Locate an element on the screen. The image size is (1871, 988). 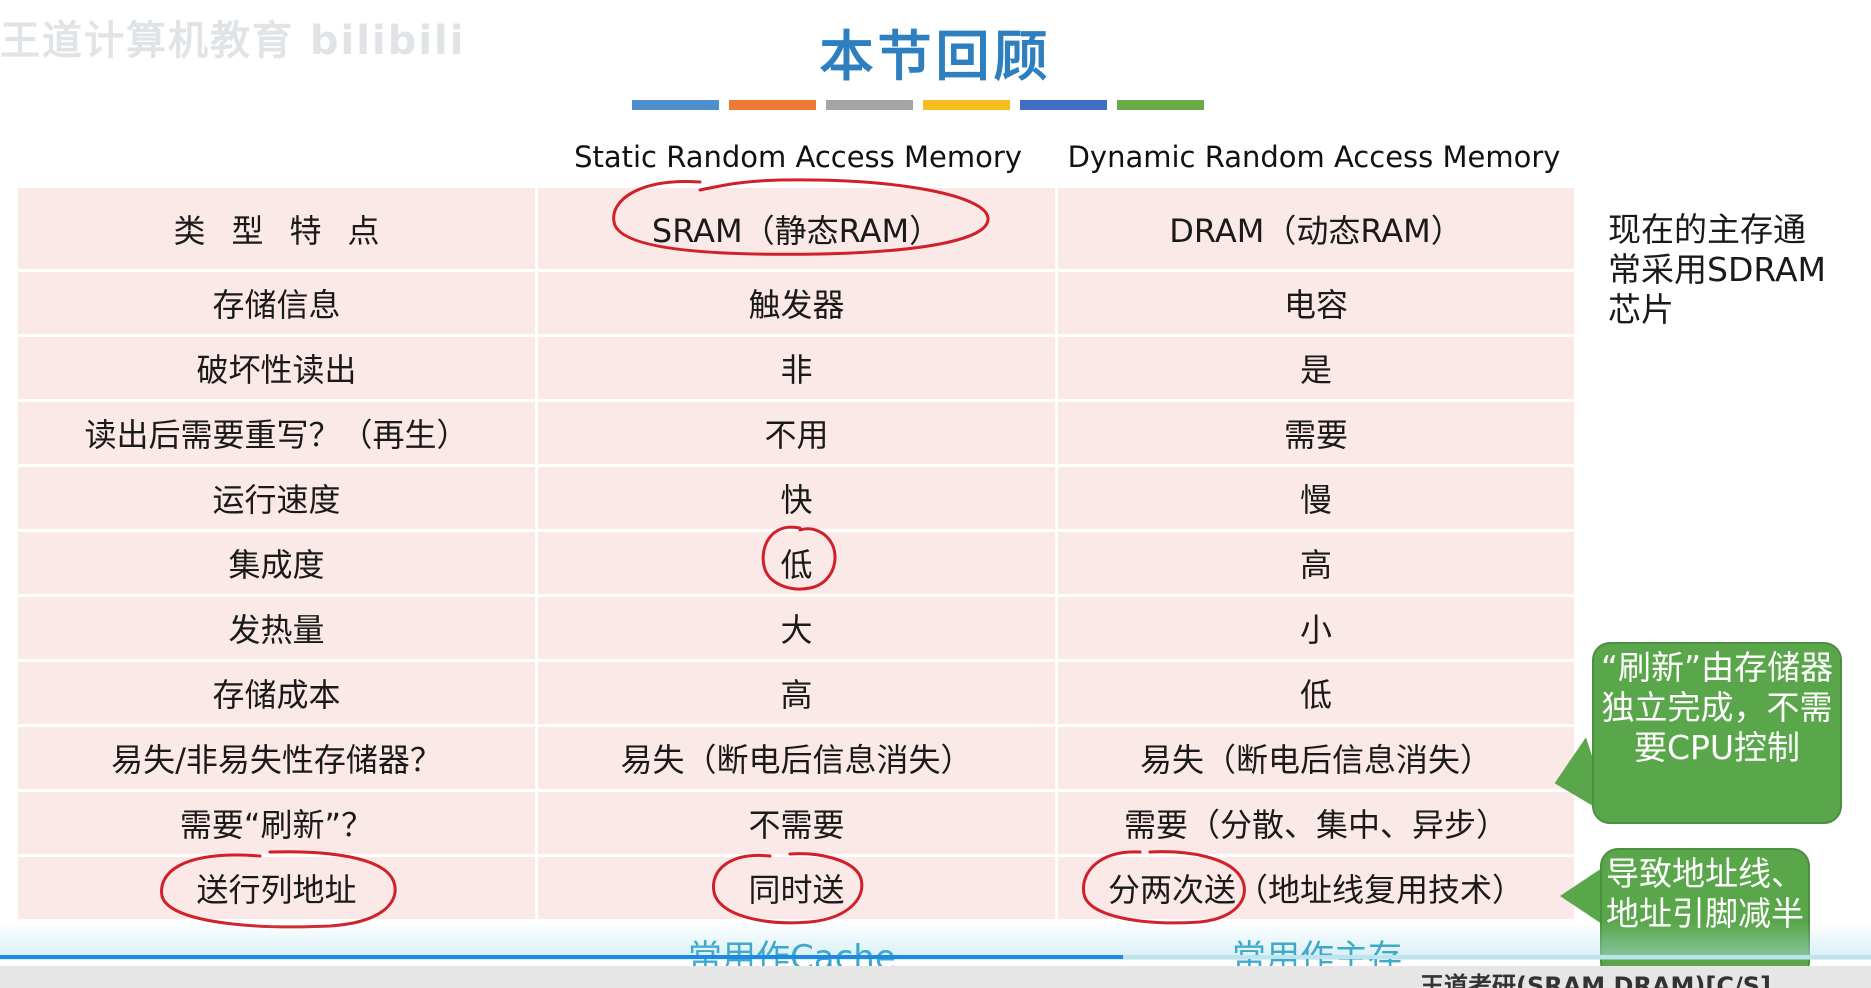
dram-cell: 电容 is located at coordinates (1316, 303).